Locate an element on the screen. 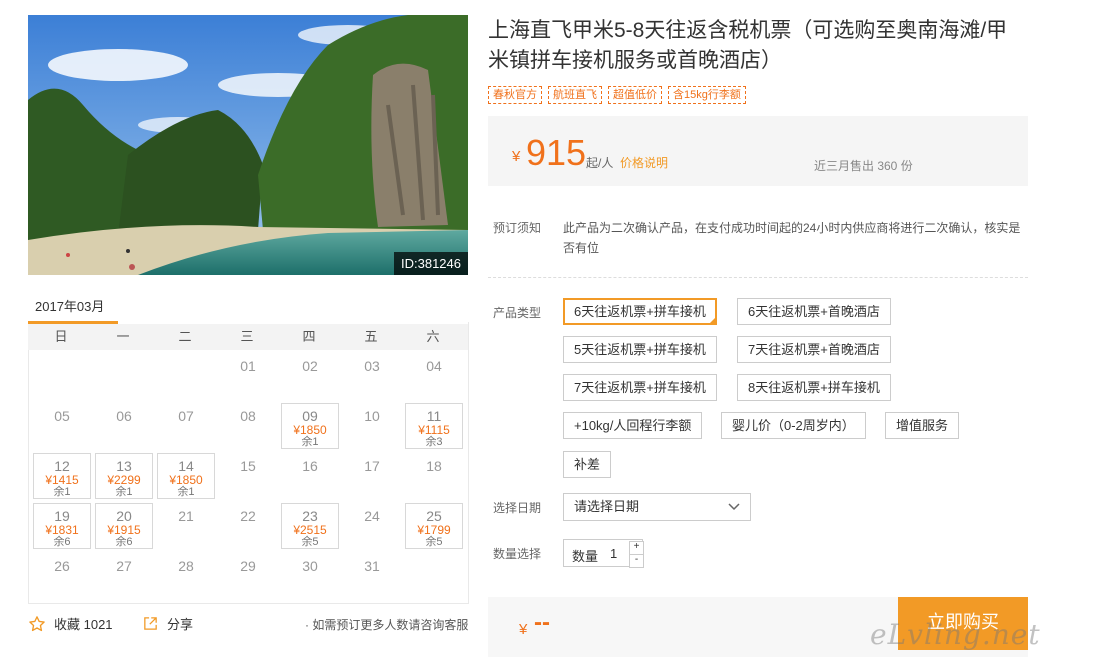 This screenshot has width=1103, height=670. day-number: 14 is located at coordinates (186, 466).